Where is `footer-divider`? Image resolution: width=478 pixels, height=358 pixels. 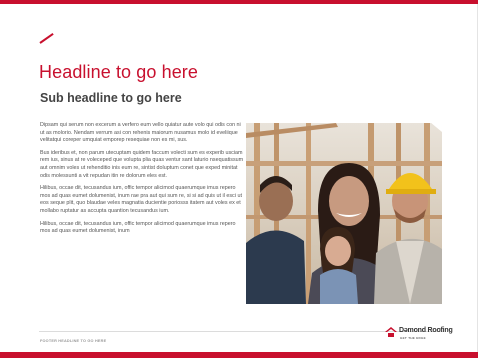
footer-divider is located at coordinates (241, 331).